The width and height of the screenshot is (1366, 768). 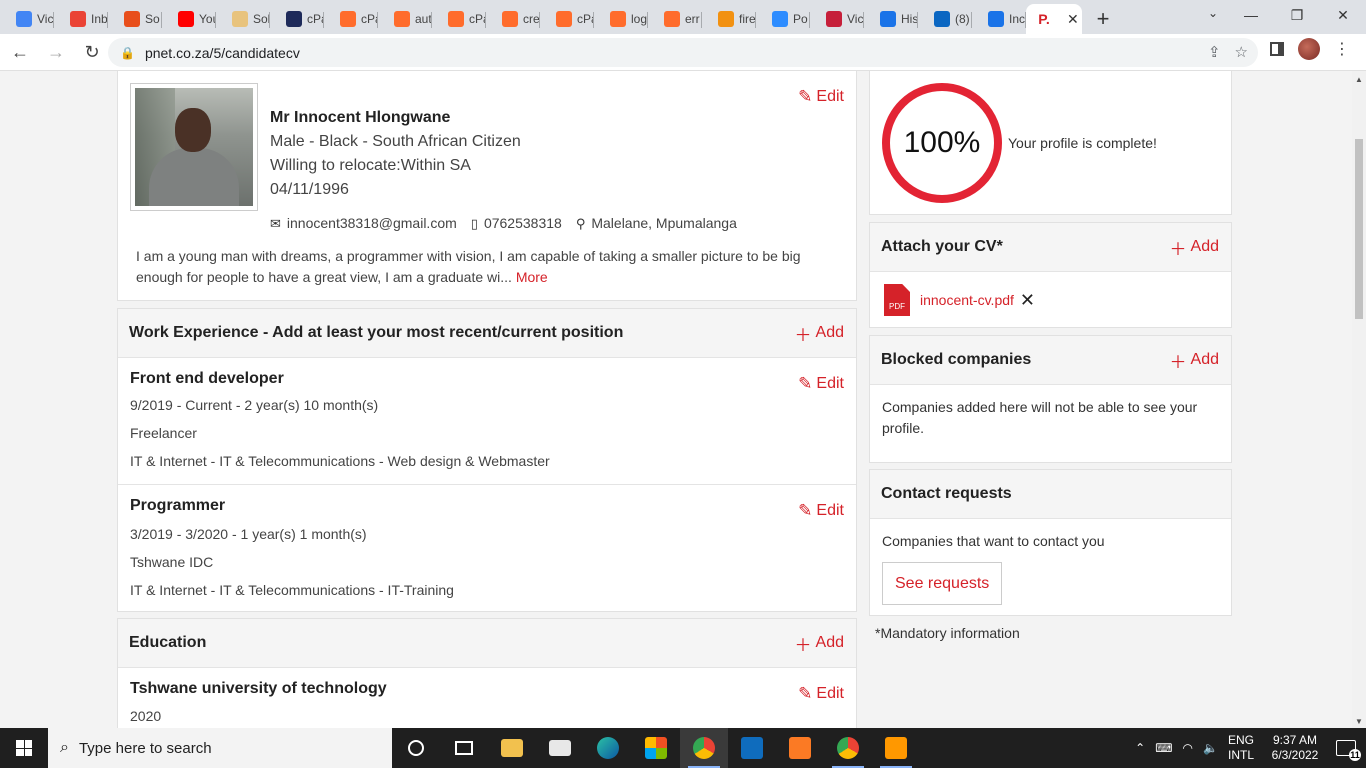 What do you see at coordinates (1073, 19) in the screenshot?
I see `close-tab-icon: ✕` at bounding box center [1073, 19].